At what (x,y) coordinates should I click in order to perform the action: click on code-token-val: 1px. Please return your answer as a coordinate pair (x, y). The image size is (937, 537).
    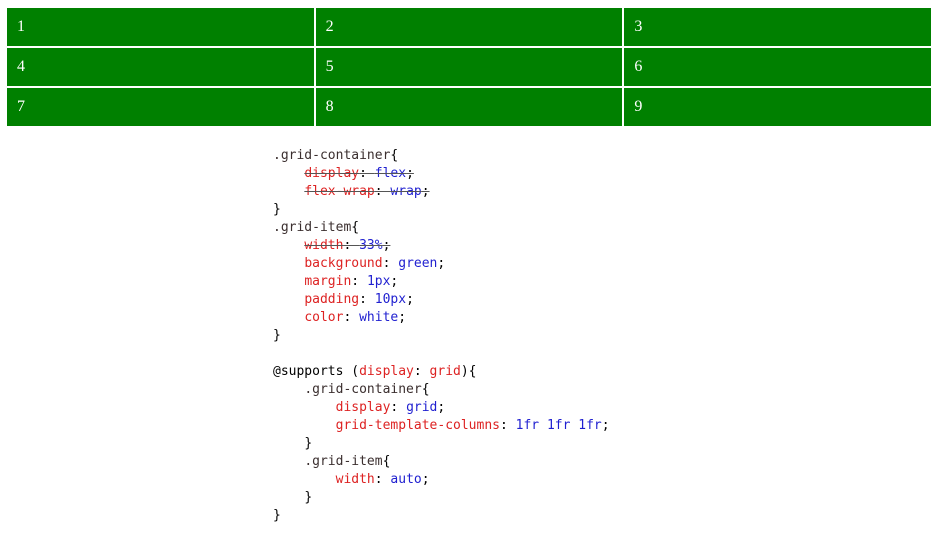
    Looking at the image, I should click on (378, 281).